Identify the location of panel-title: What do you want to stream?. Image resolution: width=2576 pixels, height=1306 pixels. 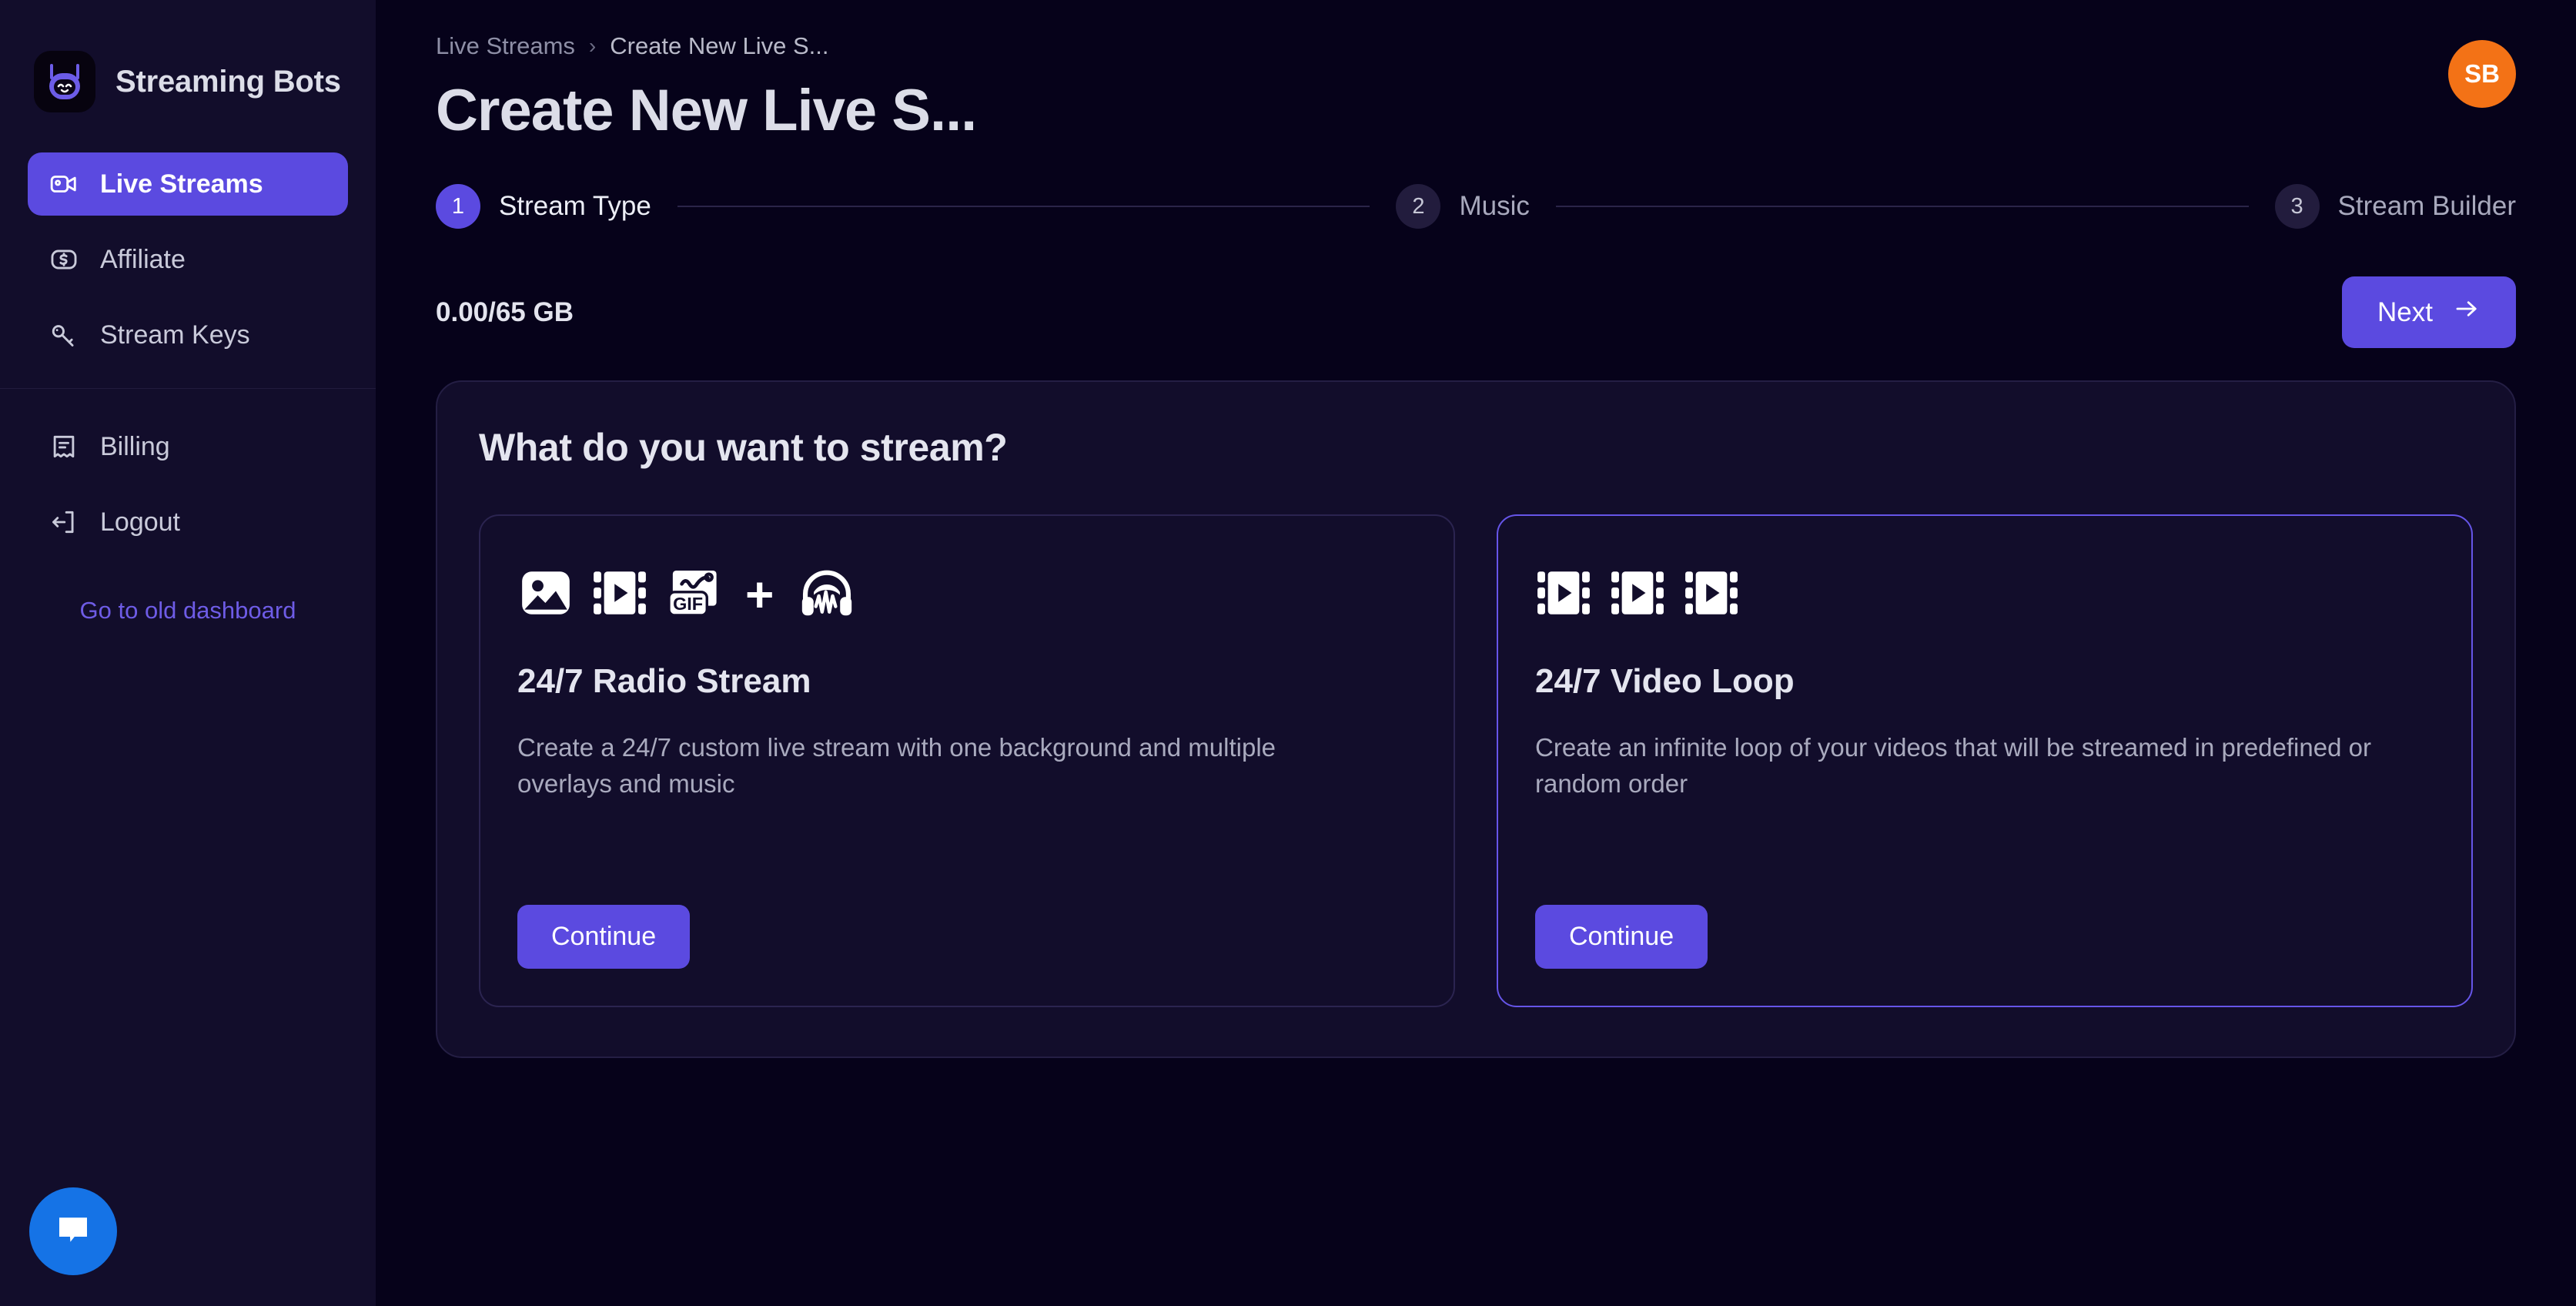
(743, 447).